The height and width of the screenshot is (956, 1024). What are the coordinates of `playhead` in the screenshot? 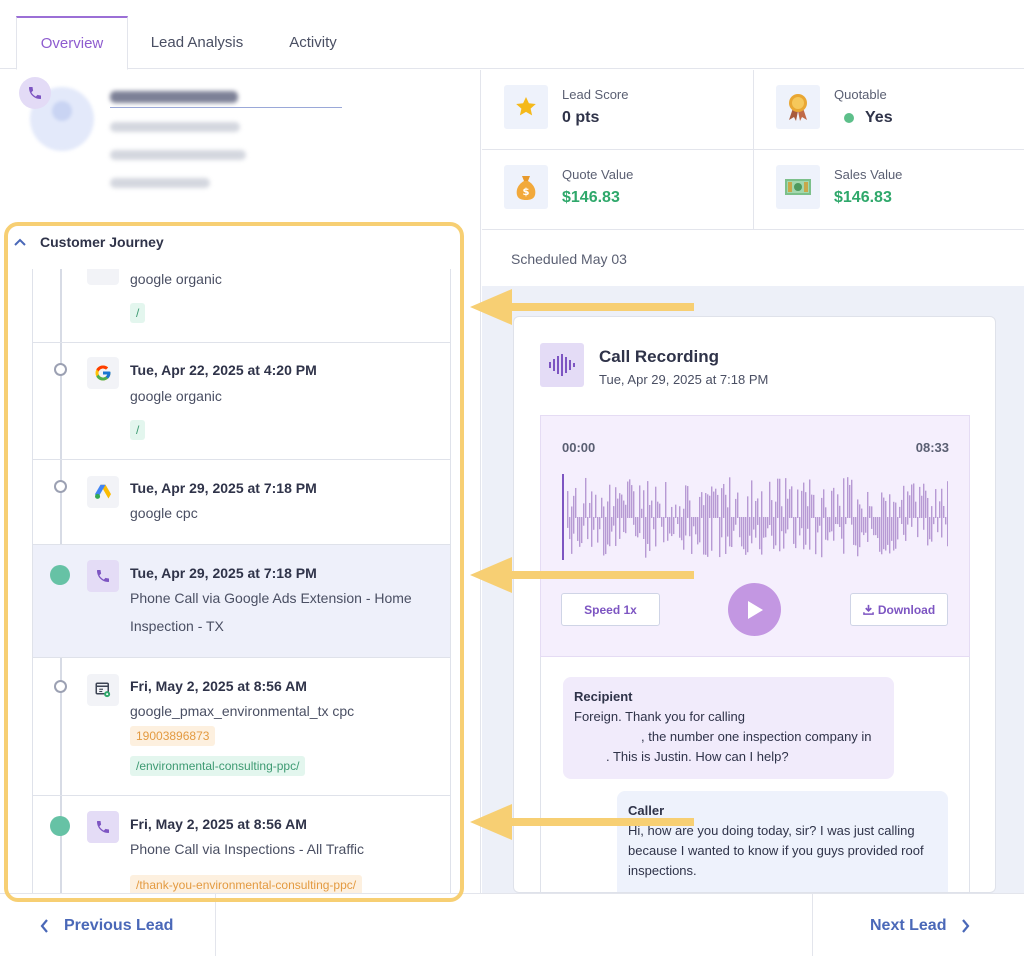 It's located at (563, 517).